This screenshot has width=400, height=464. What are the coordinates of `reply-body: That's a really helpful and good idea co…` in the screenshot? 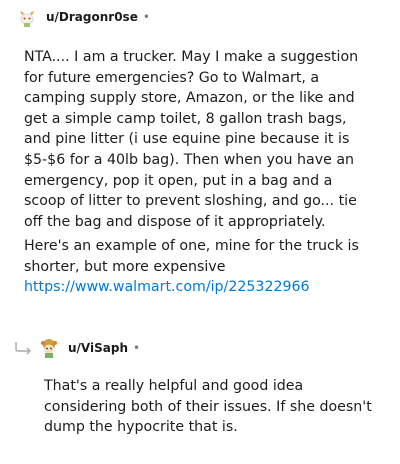 It's located at (212, 407).